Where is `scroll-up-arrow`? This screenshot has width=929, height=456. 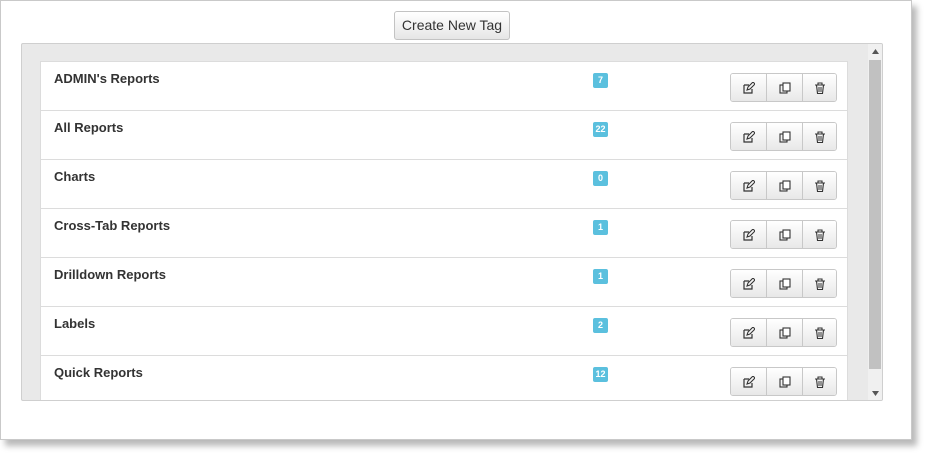 scroll-up-arrow is located at coordinates (875, 51).